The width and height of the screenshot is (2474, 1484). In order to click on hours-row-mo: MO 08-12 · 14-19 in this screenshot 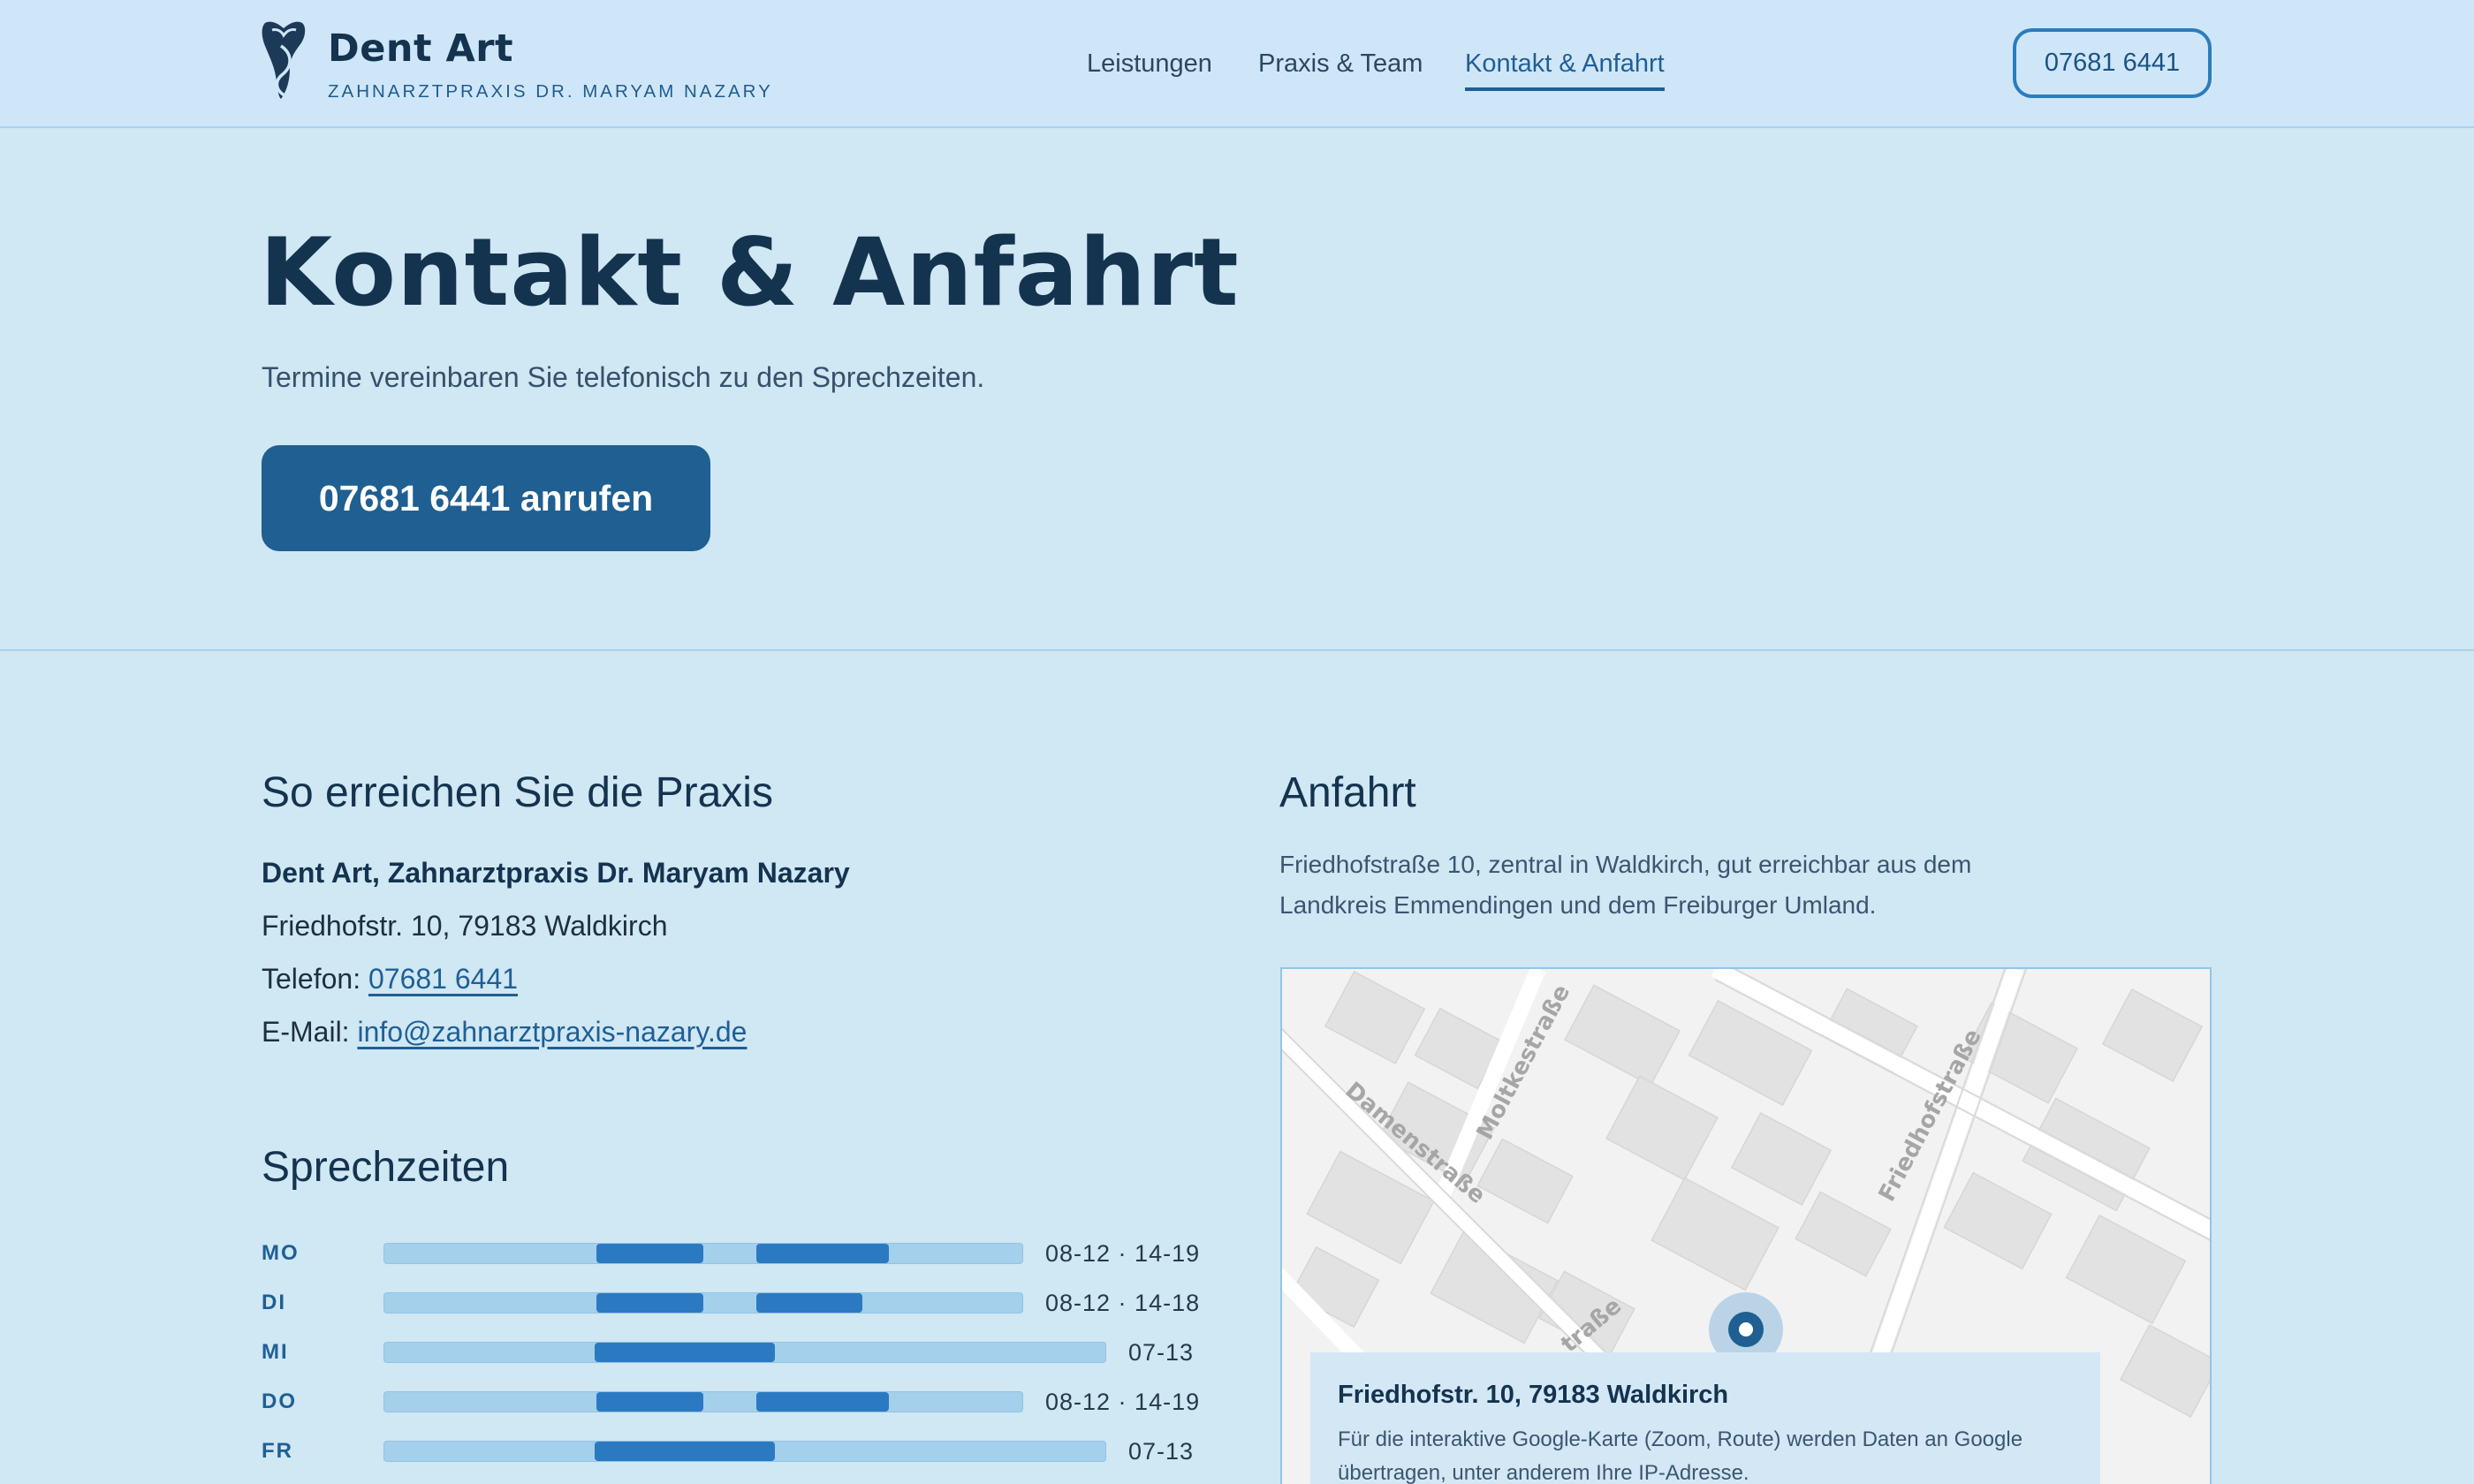, I will do `click(731, 1254)`.